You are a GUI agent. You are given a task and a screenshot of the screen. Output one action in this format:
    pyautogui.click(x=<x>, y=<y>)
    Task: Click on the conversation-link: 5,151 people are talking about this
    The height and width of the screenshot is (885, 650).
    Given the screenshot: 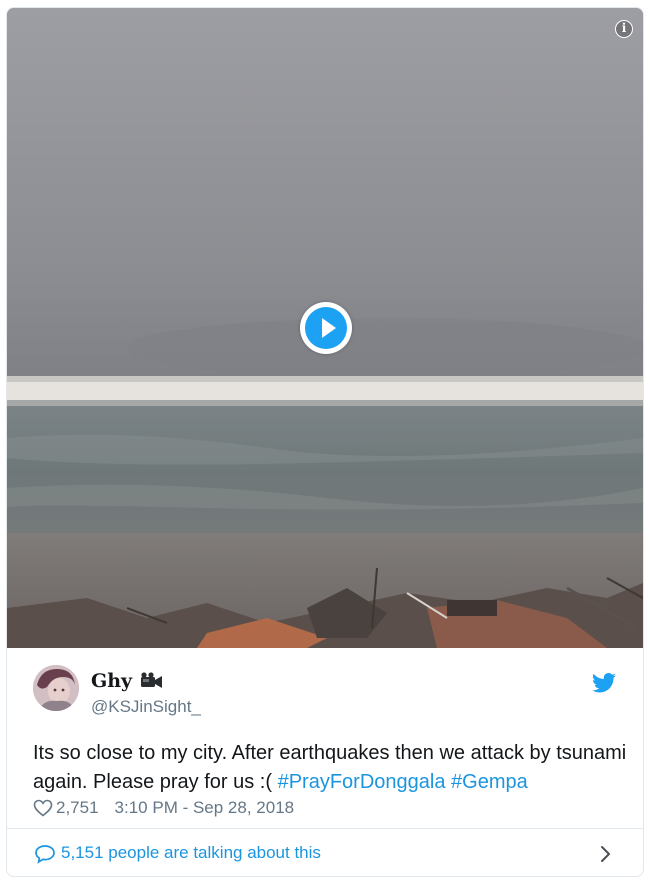 What is the action you would take?
    pyautogui.click(x=325, y=852)
    